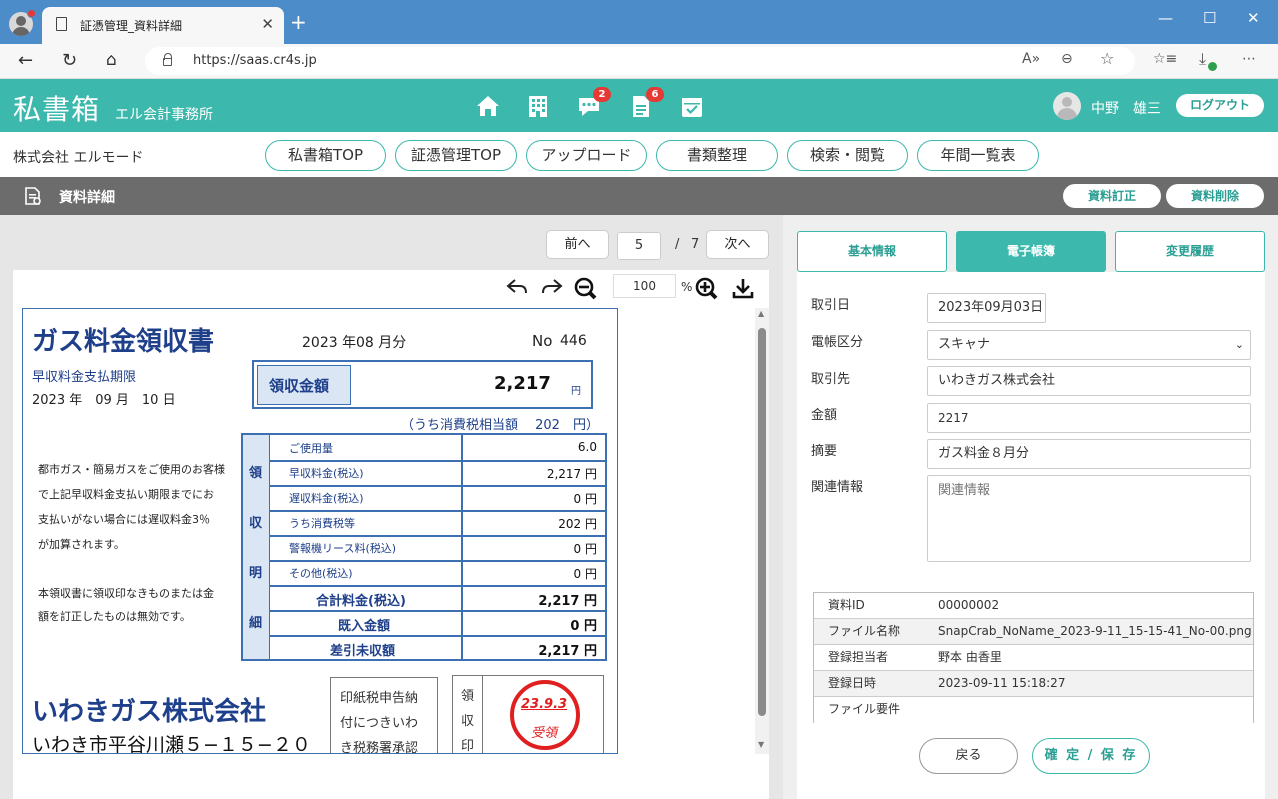  Describe the element at coordinates (852, 683) in the screenshot. I see `info-key: 登録日時` at that location.